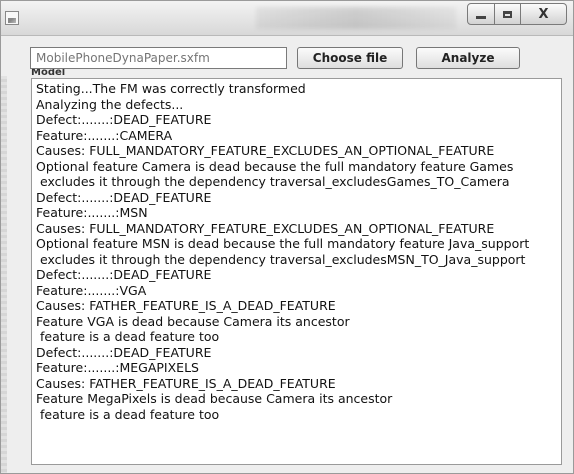 Image resolution: width=574 pixels, height=474 pixels. I want to click on maximize-icon, so click(507, 14).